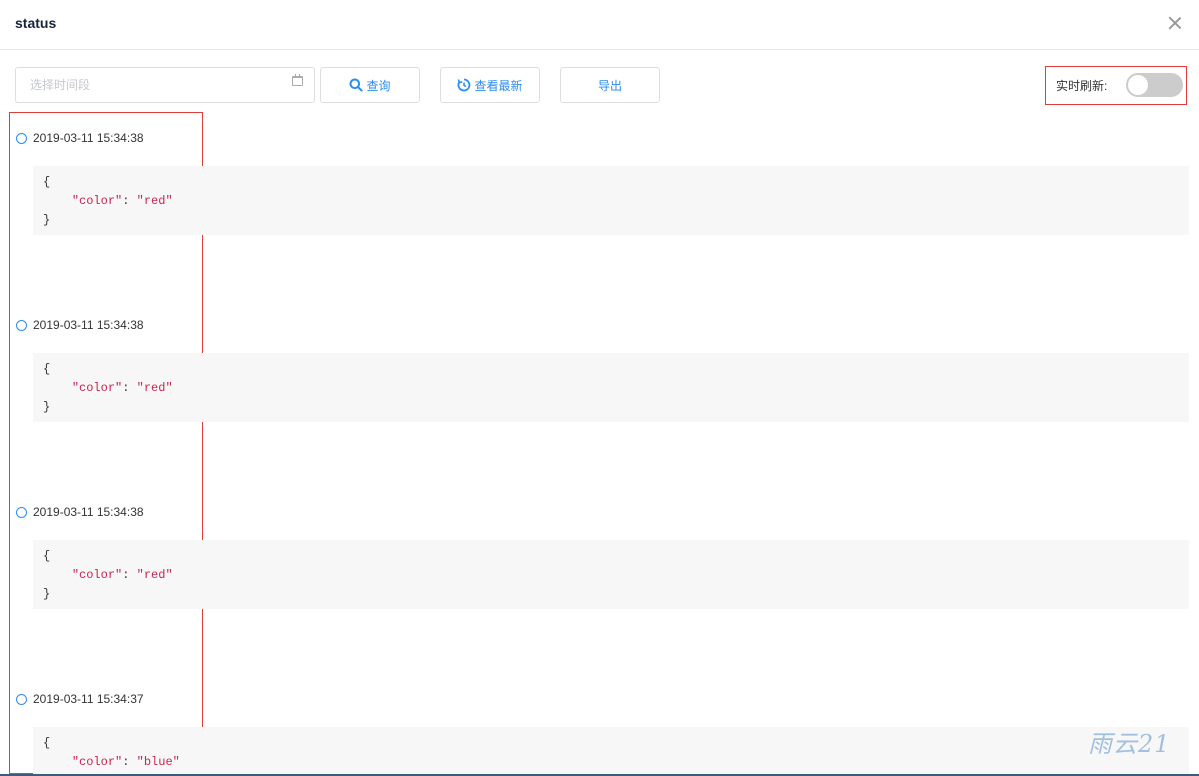 The width and height of the screenshot is (1199, 776). I want to click on export-button-label: 导出, so click(609, 85).